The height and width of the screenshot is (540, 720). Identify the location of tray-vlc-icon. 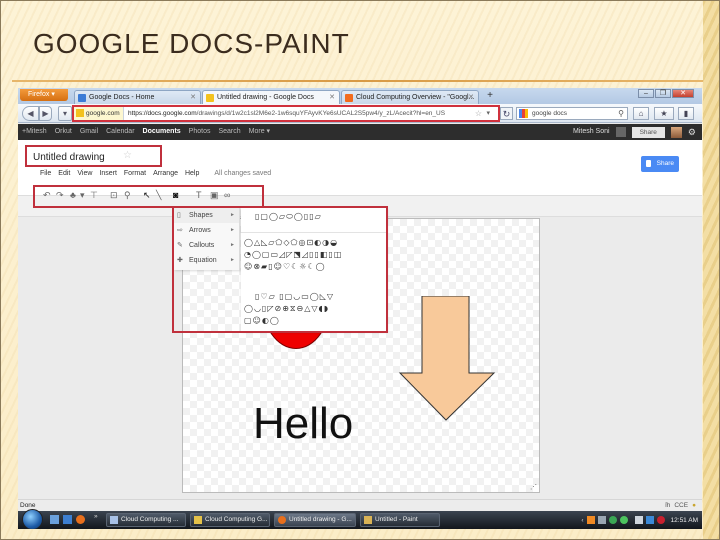
(590, 520).